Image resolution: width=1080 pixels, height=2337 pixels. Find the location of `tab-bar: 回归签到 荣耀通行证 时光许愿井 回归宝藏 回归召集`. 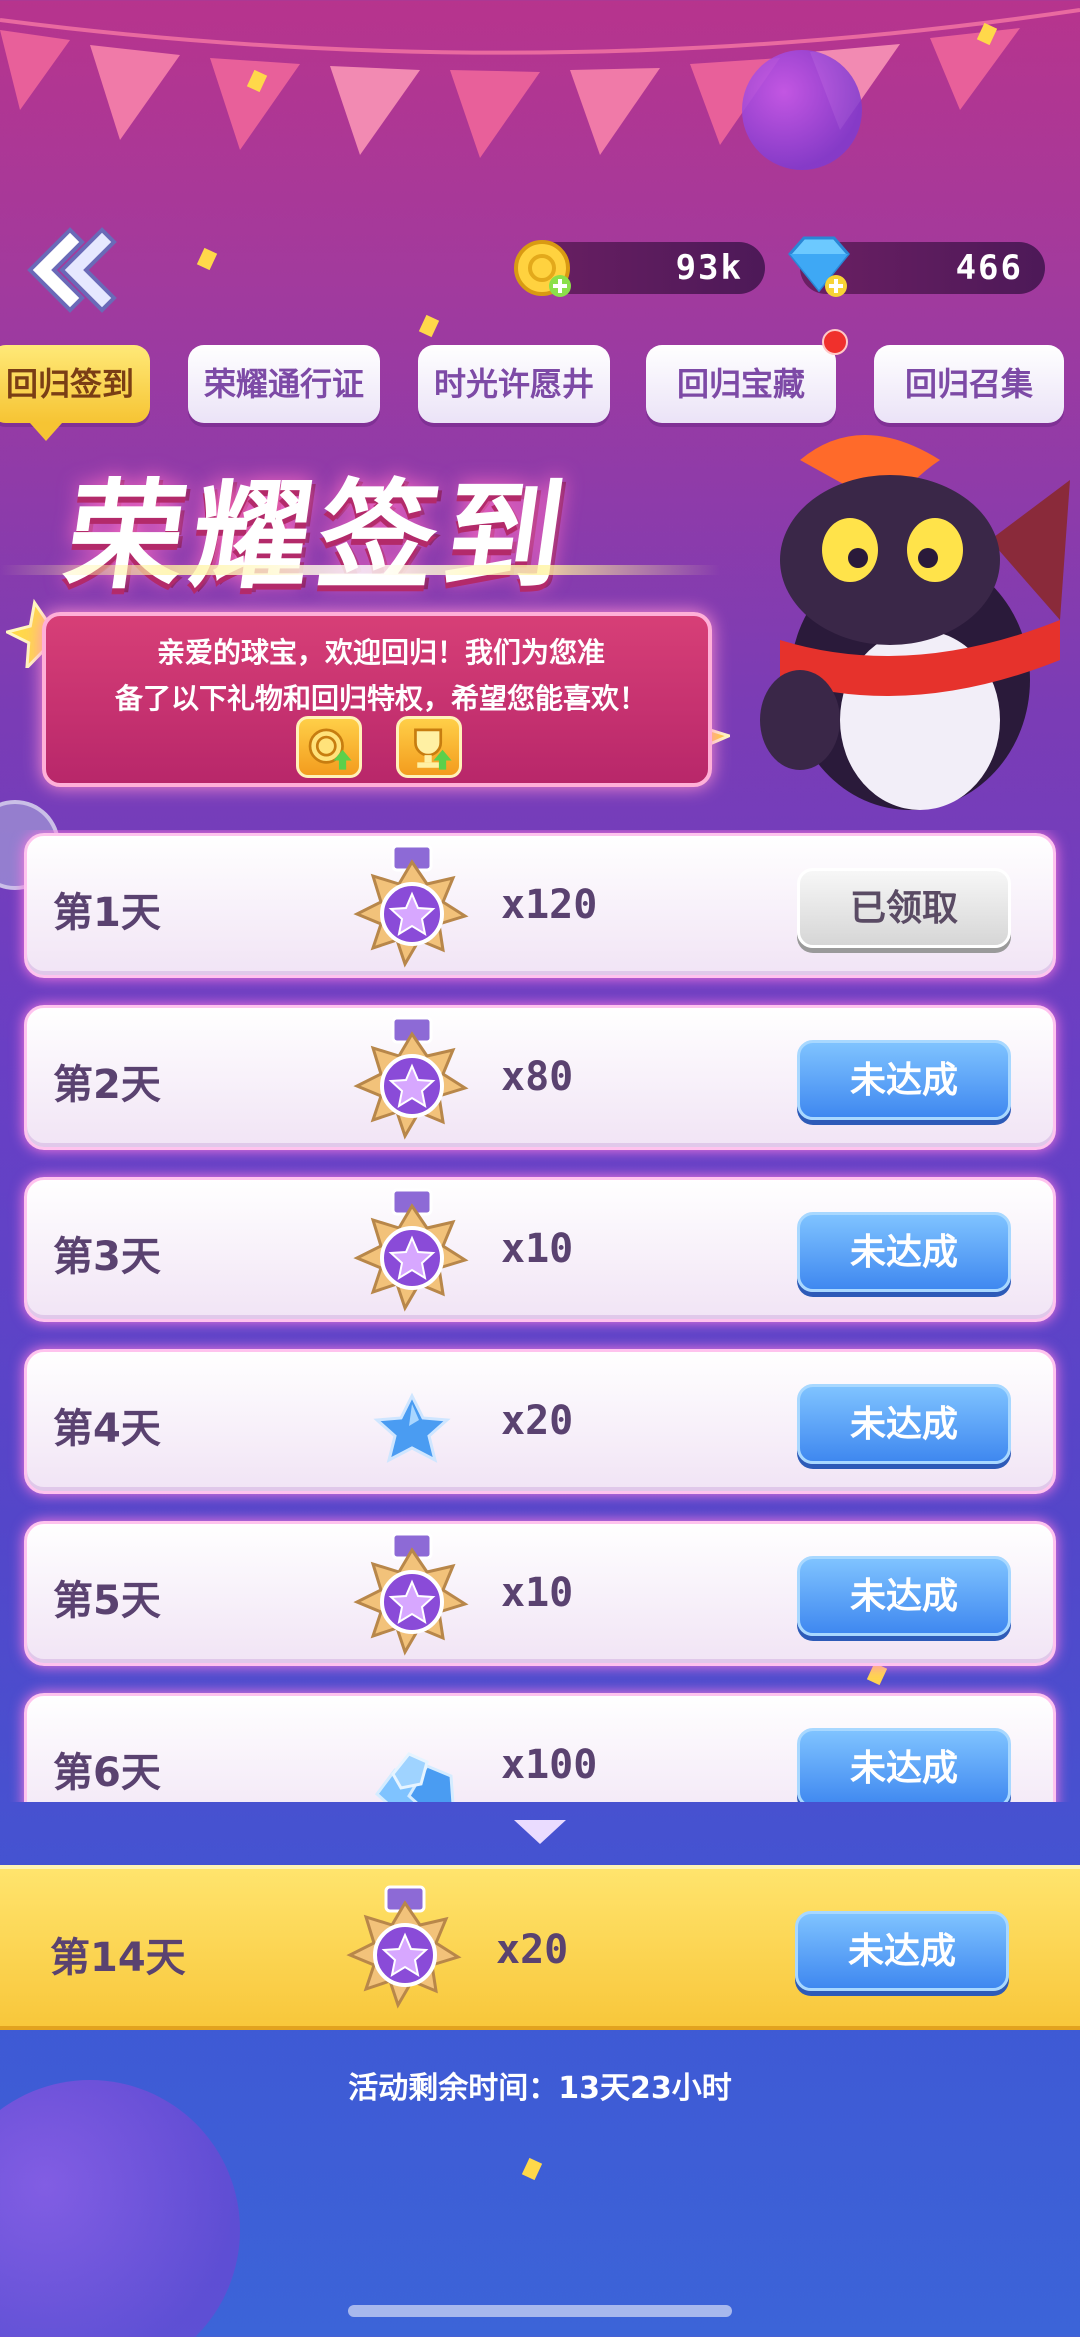

tab-bar: 回归签到 荣耀通行证 时光许愿井 回归宝藏 回归召集 is located at coordinates (540, 385).